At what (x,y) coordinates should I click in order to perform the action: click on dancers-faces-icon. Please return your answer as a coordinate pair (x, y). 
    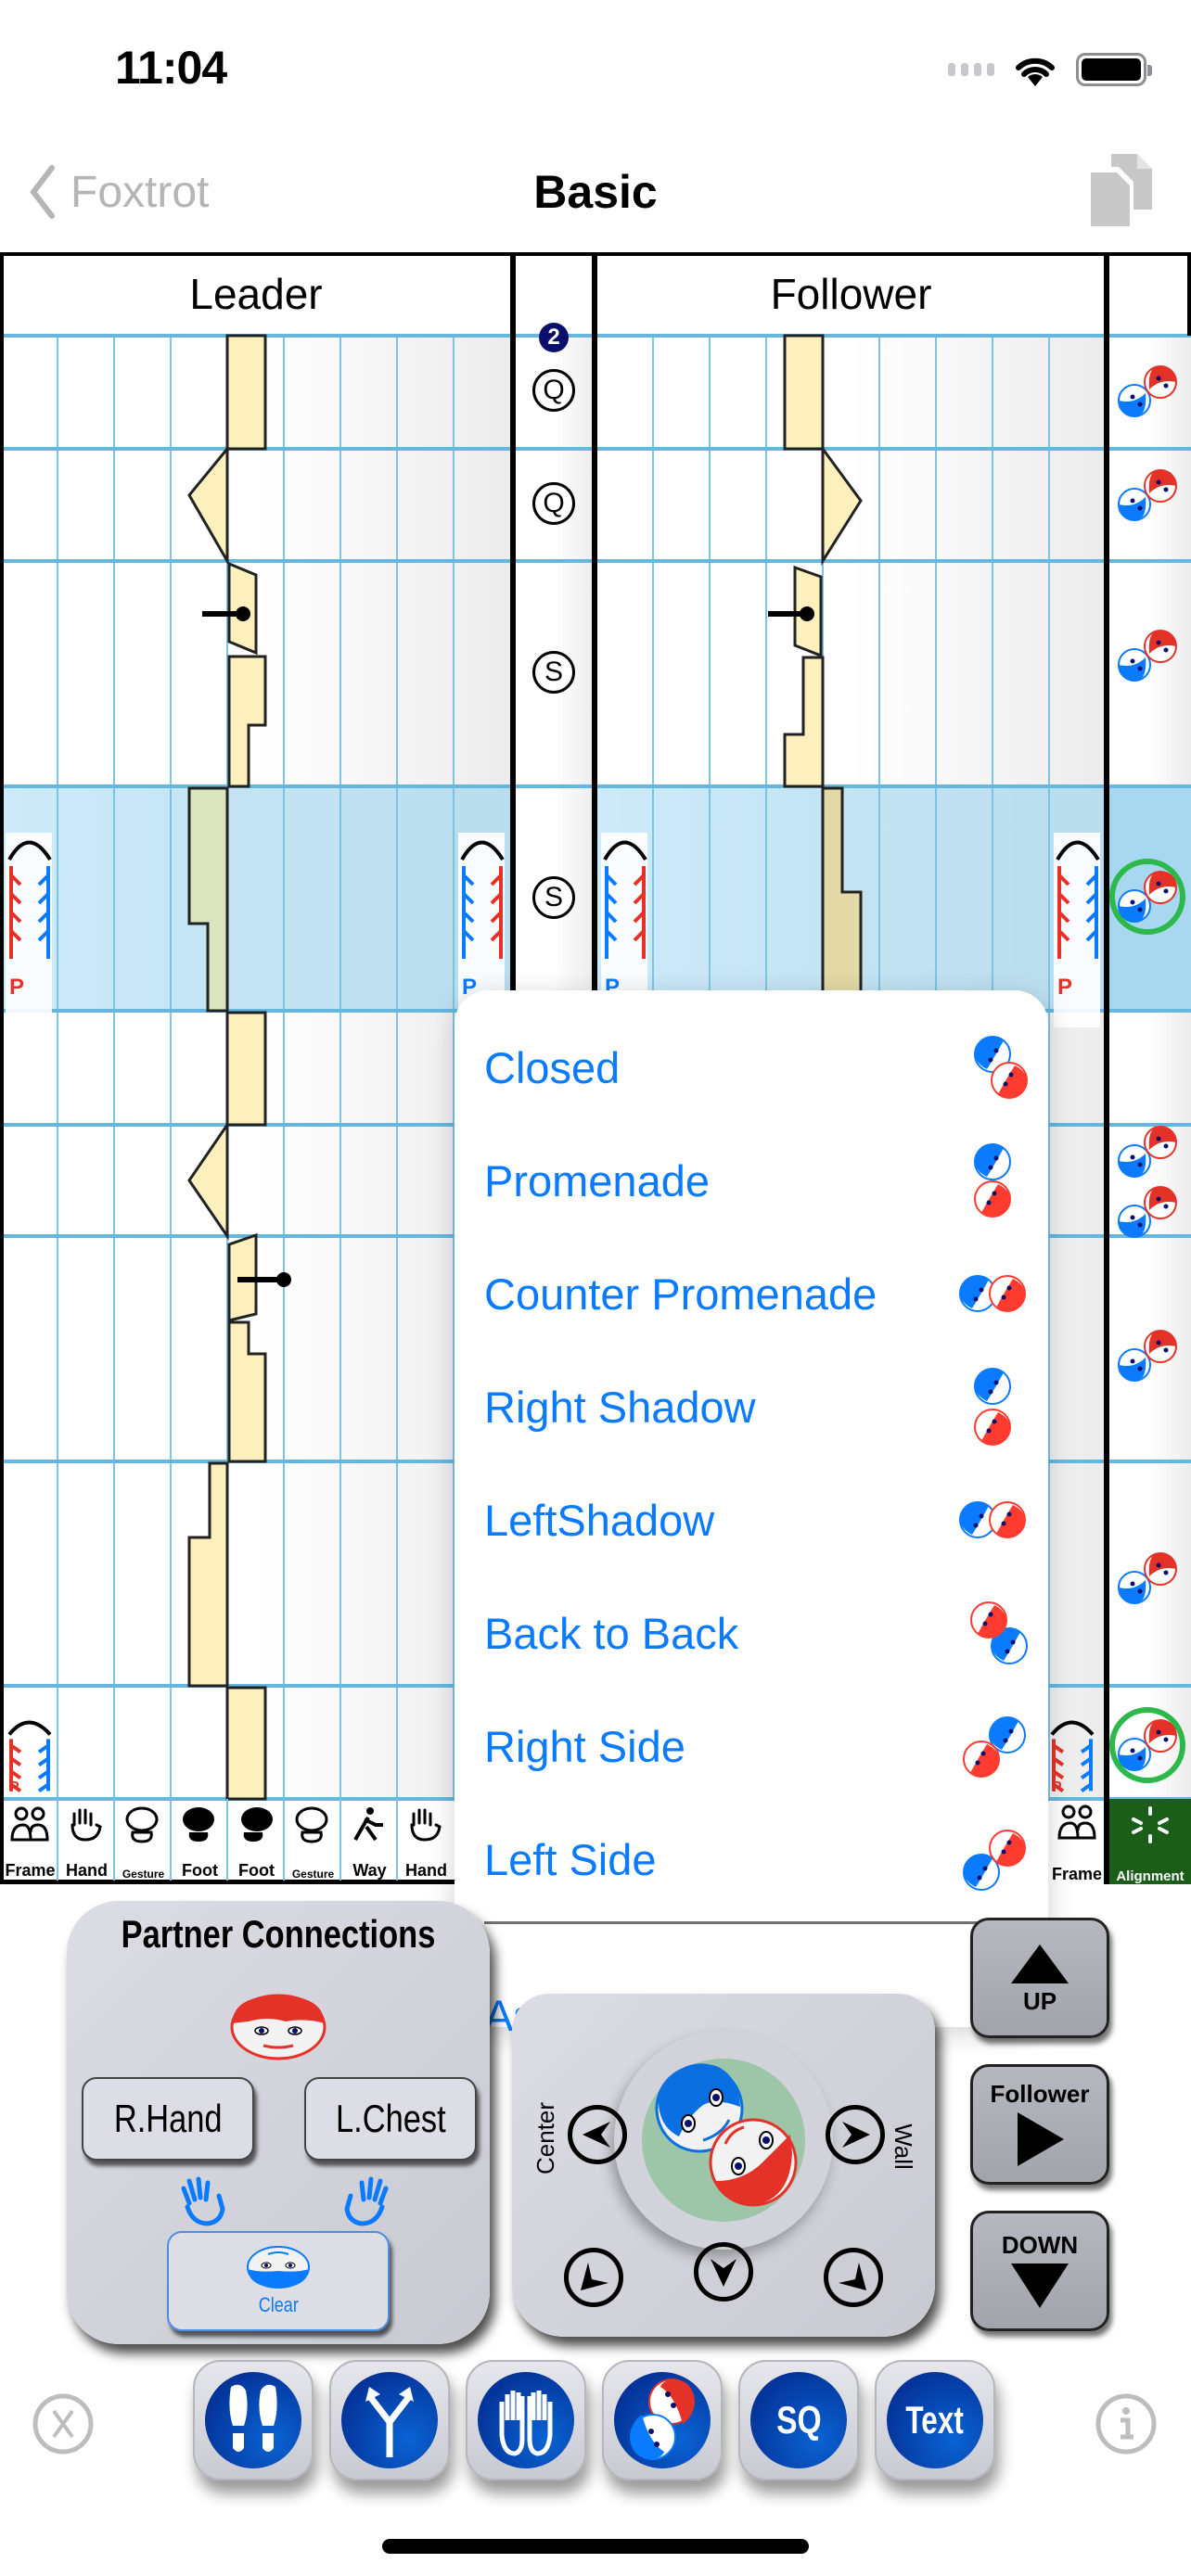
    Looking at the image, I should click on (662, 2419).